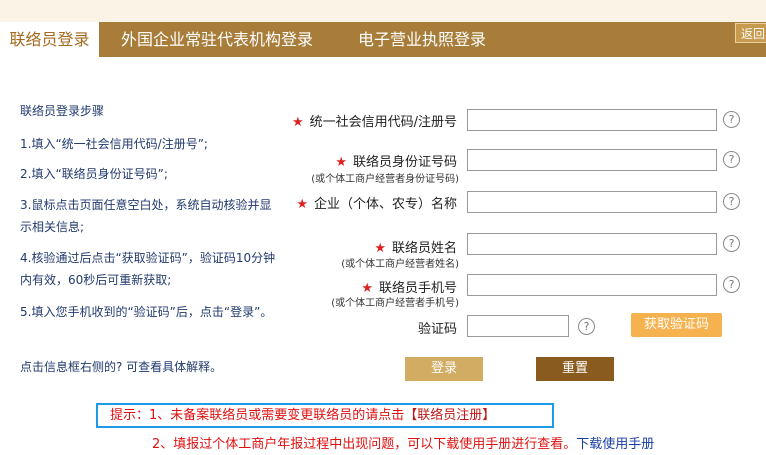  What do you see at coordinates (376, 204) in the screenshot?
I see `company-name-label: ★ 企业（个体、农专）名称` at bounding box center [376, 204].